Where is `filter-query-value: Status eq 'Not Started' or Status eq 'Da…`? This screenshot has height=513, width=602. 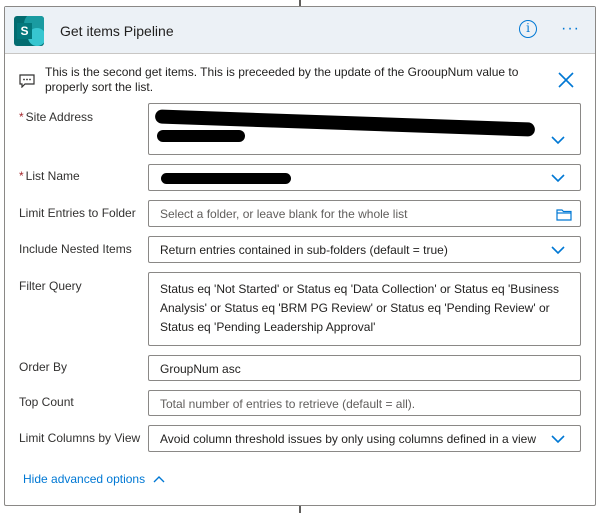
filter-query-value: Status eq 'Not Started' or Status eq 'Da… is located at coordinates (359, 308).